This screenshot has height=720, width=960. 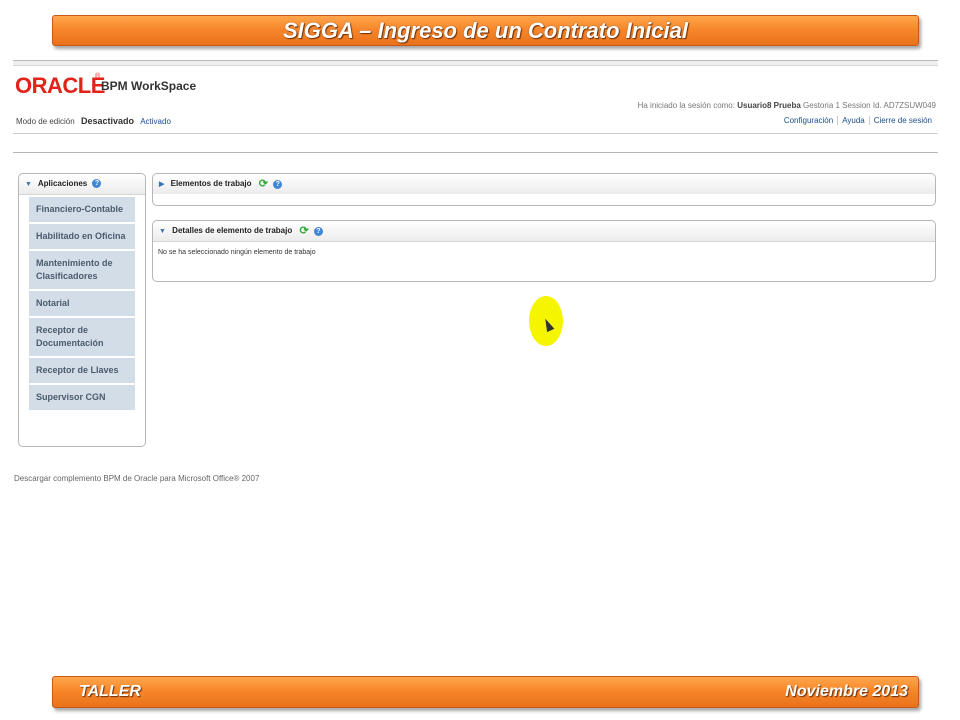 What do you see at coordinates (82, 371) in the screenshot?
I see `app-item-receptor-llaves: Receptor de Llaves` at bounding box center [82, 371].